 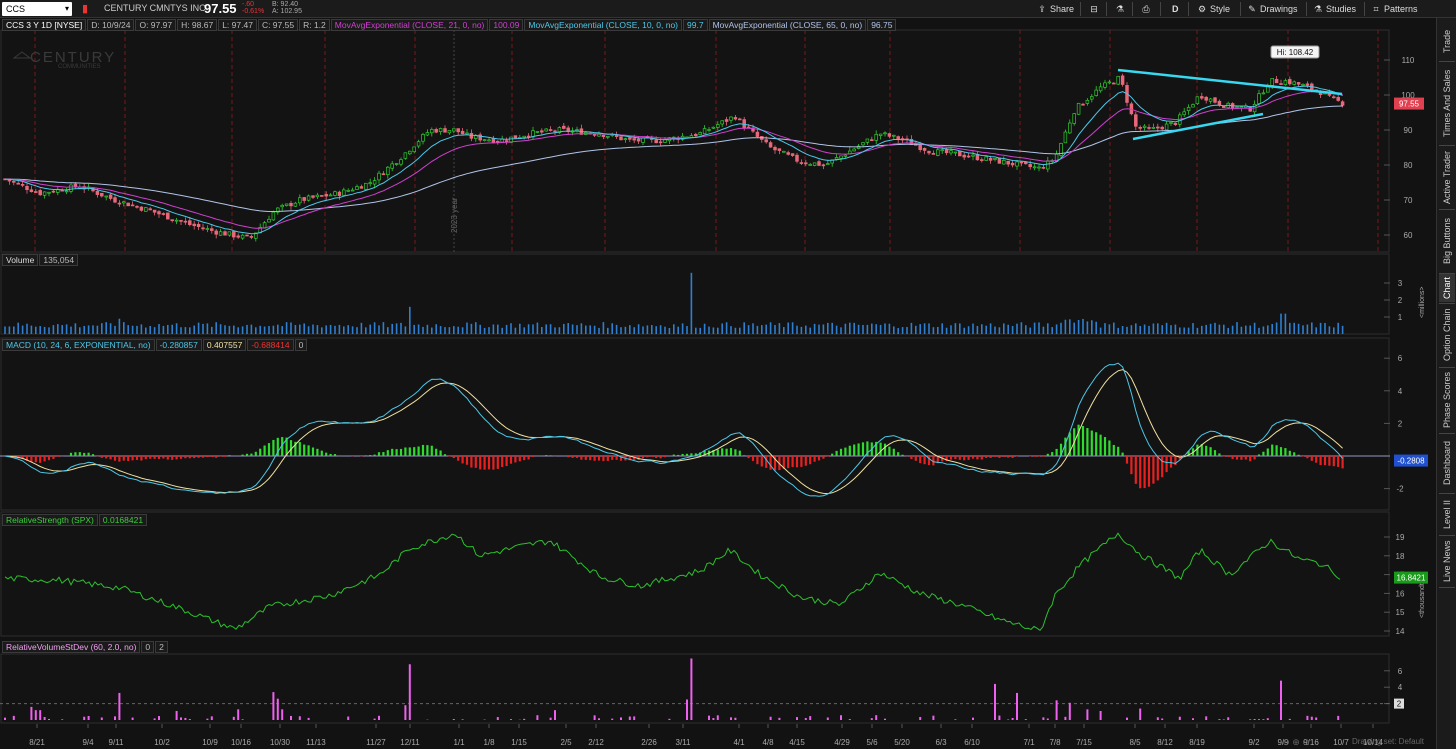 What do you see at coordinates (1254, 742) in the screenshot?
I see `xaxis-label: 9/2` at bounding box center [1254, 742].